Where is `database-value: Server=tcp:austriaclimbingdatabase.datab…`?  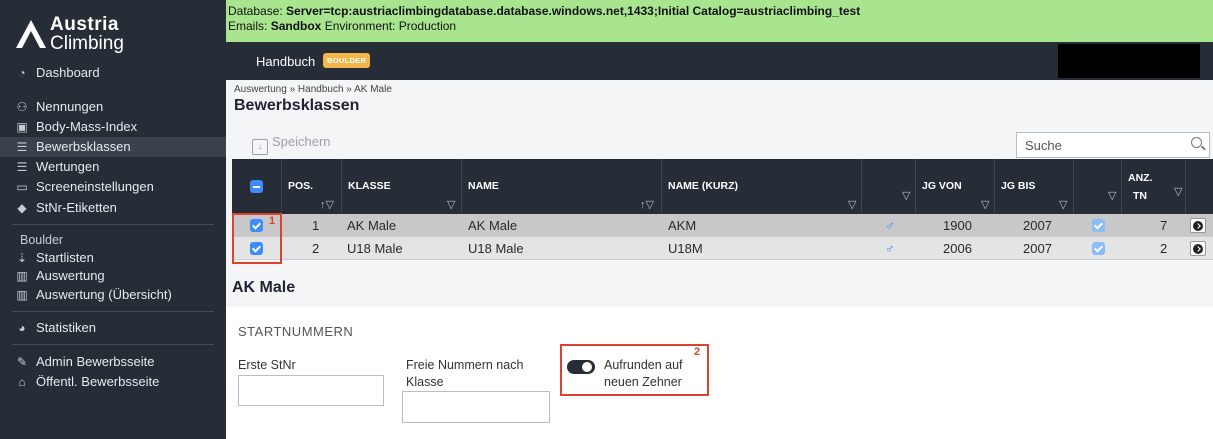
database-value: Server=tcp:austriaclimbingdatabase.datab… is located at coordinates (573, 11).